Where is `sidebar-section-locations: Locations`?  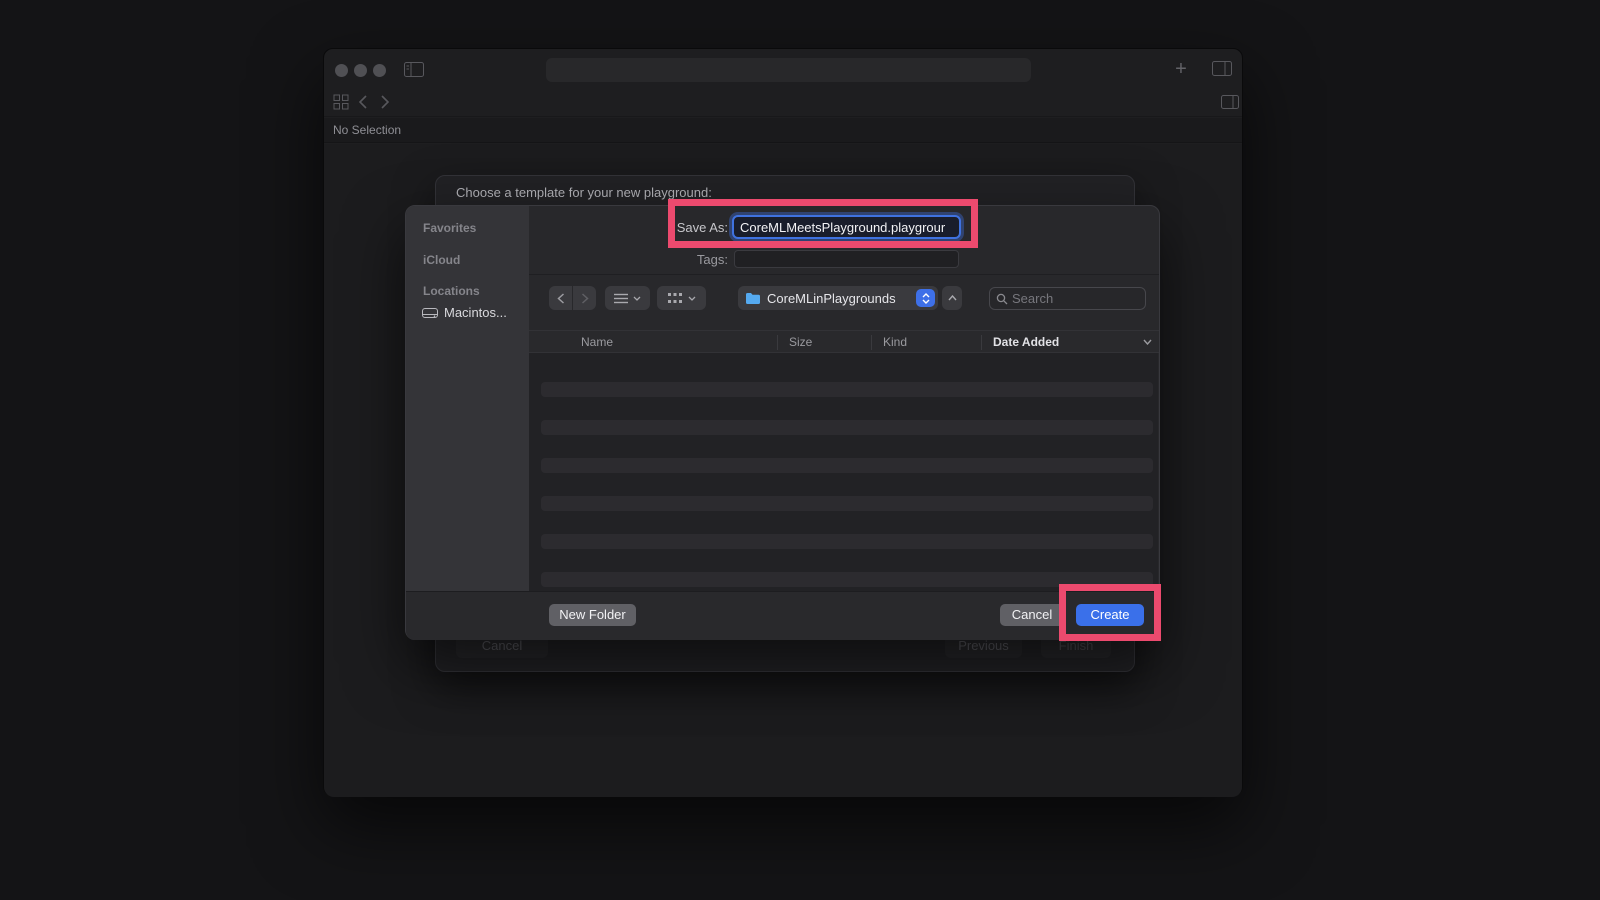
sidebar-section-locations: Locations is located at coordinates (451, 291).